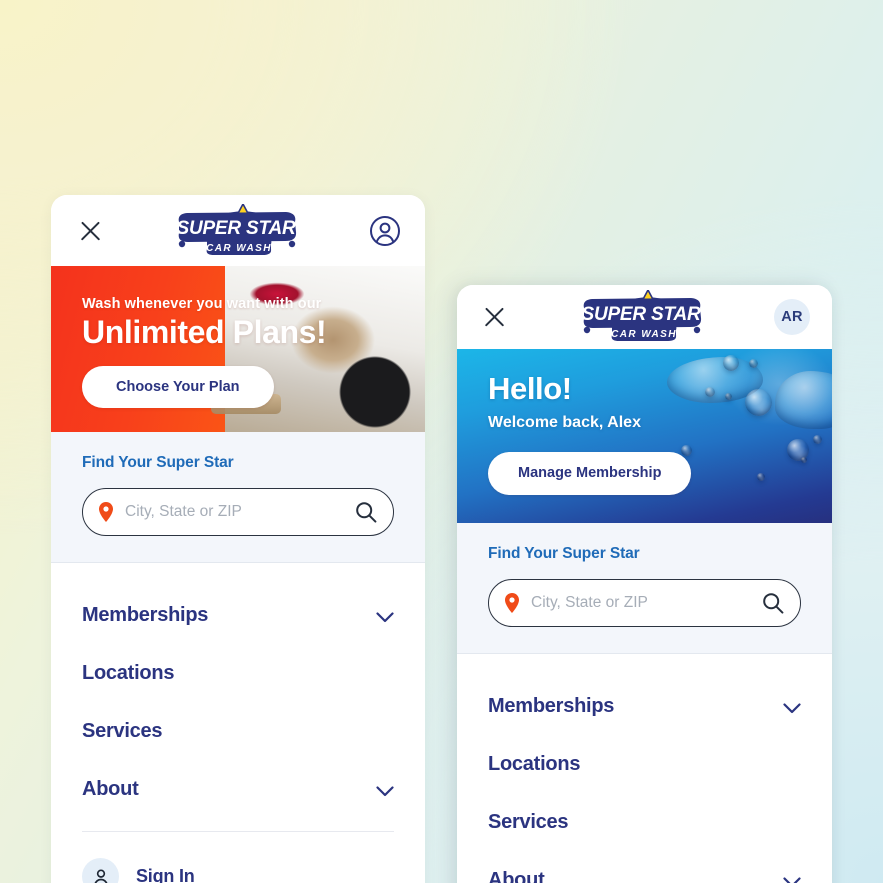 The image size is (883, 883). I want to click on panel-header: SUPER STAR CAR WASH AR, so click(644, 317).